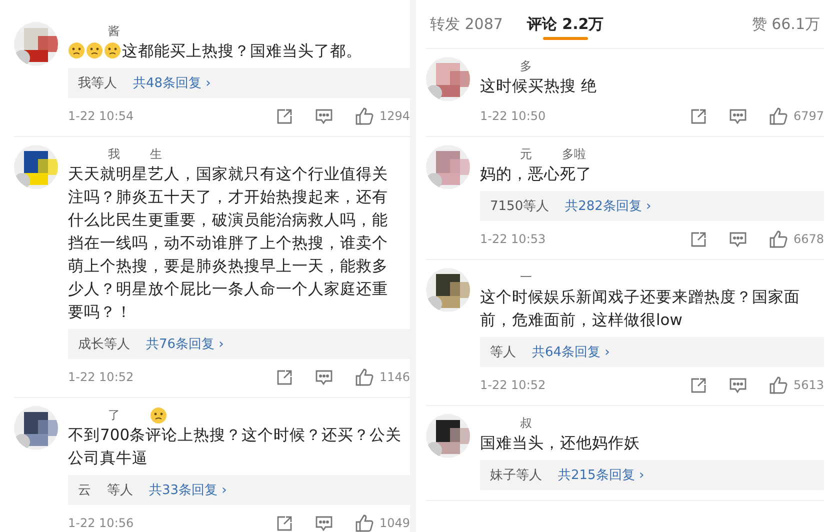 The height and width of the screenshot is (532, 836). I want to click on comment-time: 1-22 10:54, so click(101, 116).